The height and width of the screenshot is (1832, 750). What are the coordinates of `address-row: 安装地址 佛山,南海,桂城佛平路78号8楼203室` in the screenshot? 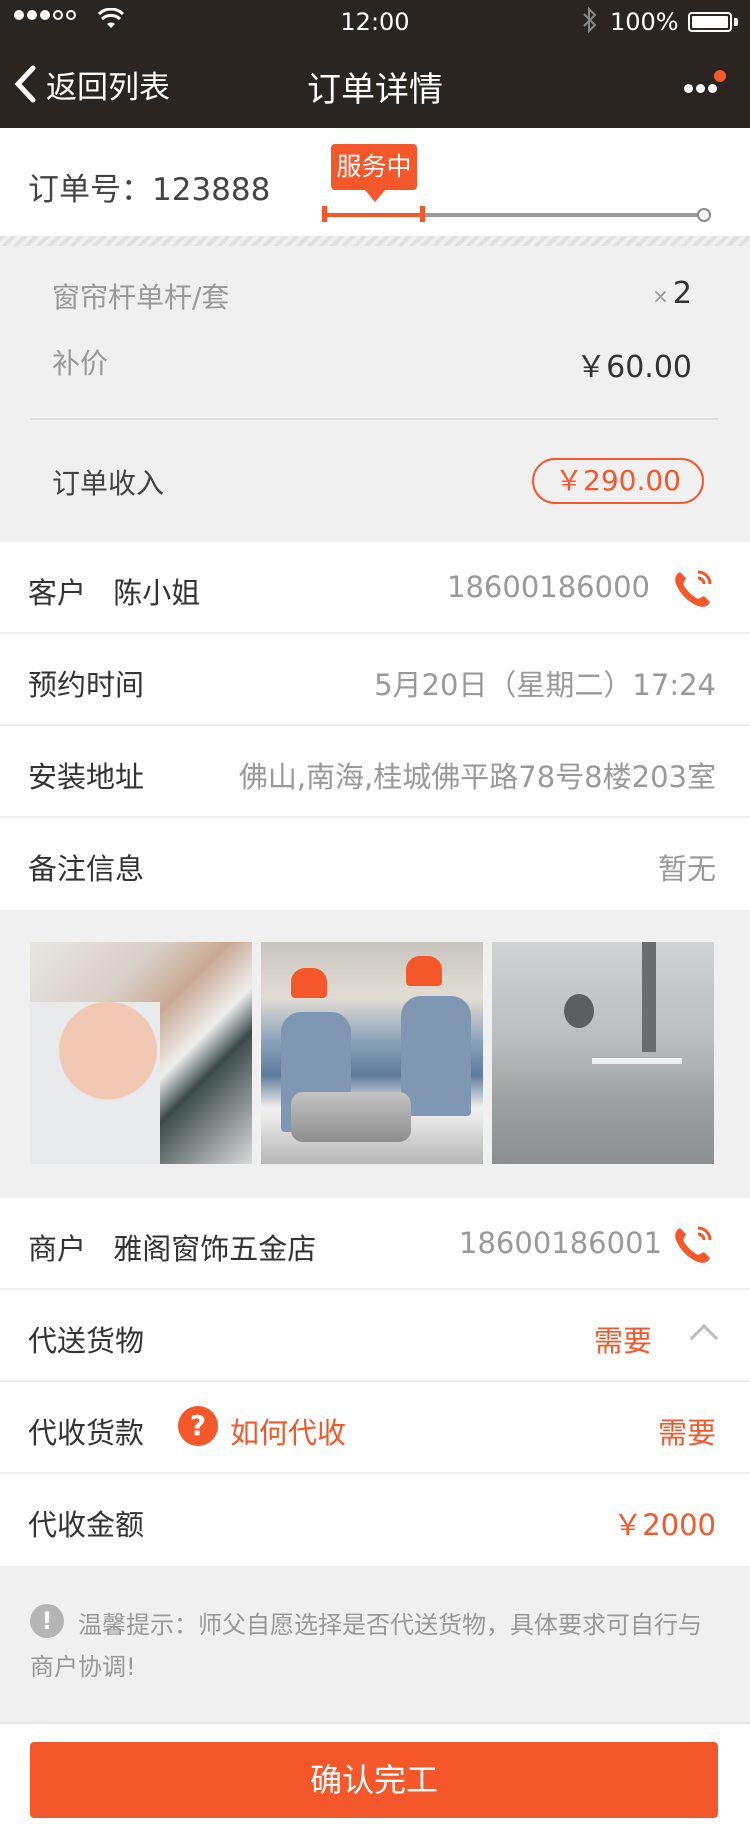 It's located at (375, 772).